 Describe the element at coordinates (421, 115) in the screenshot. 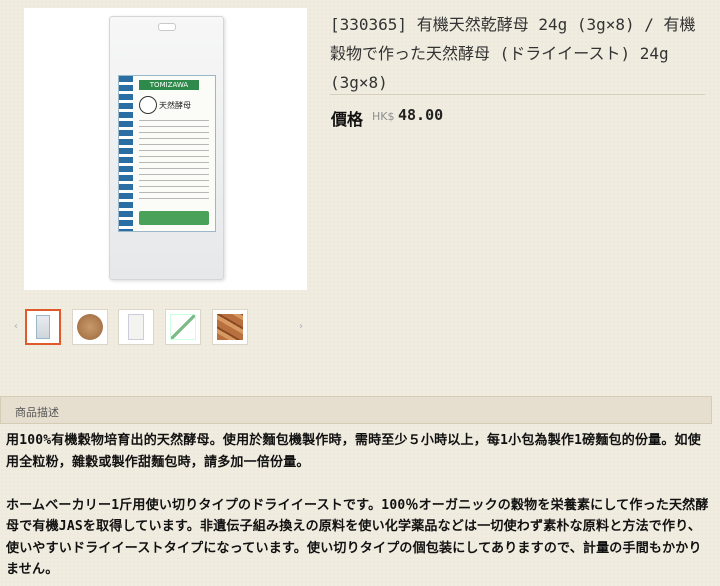

I see `price-value: 48.00` at that location.